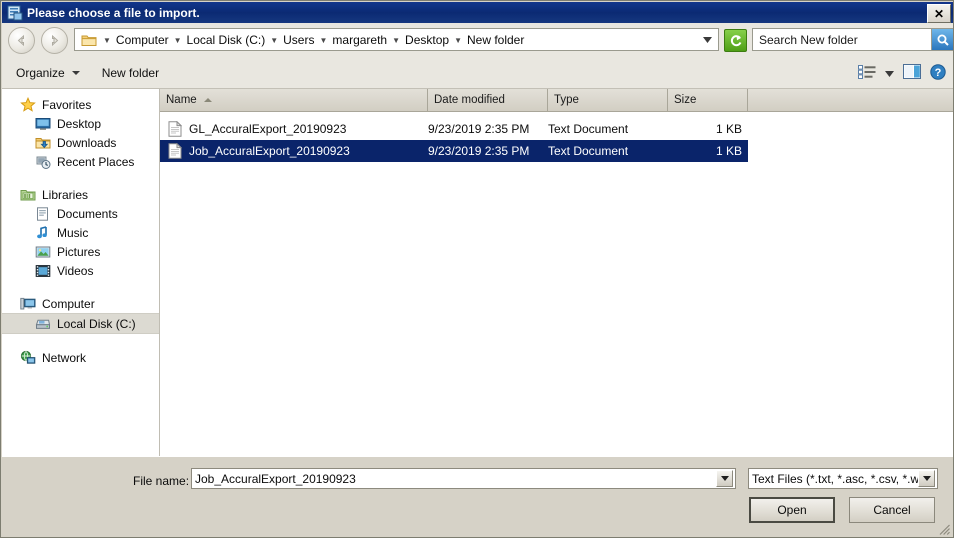  I want to click on breadcrumb-item-users: Users, so click(298, 40).